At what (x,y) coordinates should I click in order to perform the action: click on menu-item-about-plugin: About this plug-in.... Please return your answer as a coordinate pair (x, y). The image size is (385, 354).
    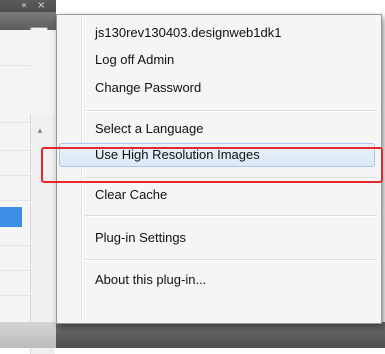
    Looking at the image, I should click on (218, 280).